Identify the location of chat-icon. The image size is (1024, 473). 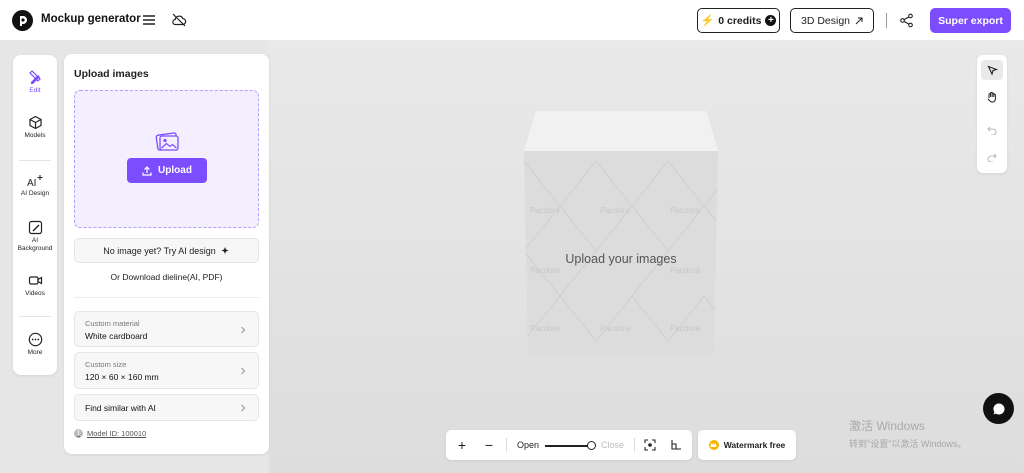
(998, 408).